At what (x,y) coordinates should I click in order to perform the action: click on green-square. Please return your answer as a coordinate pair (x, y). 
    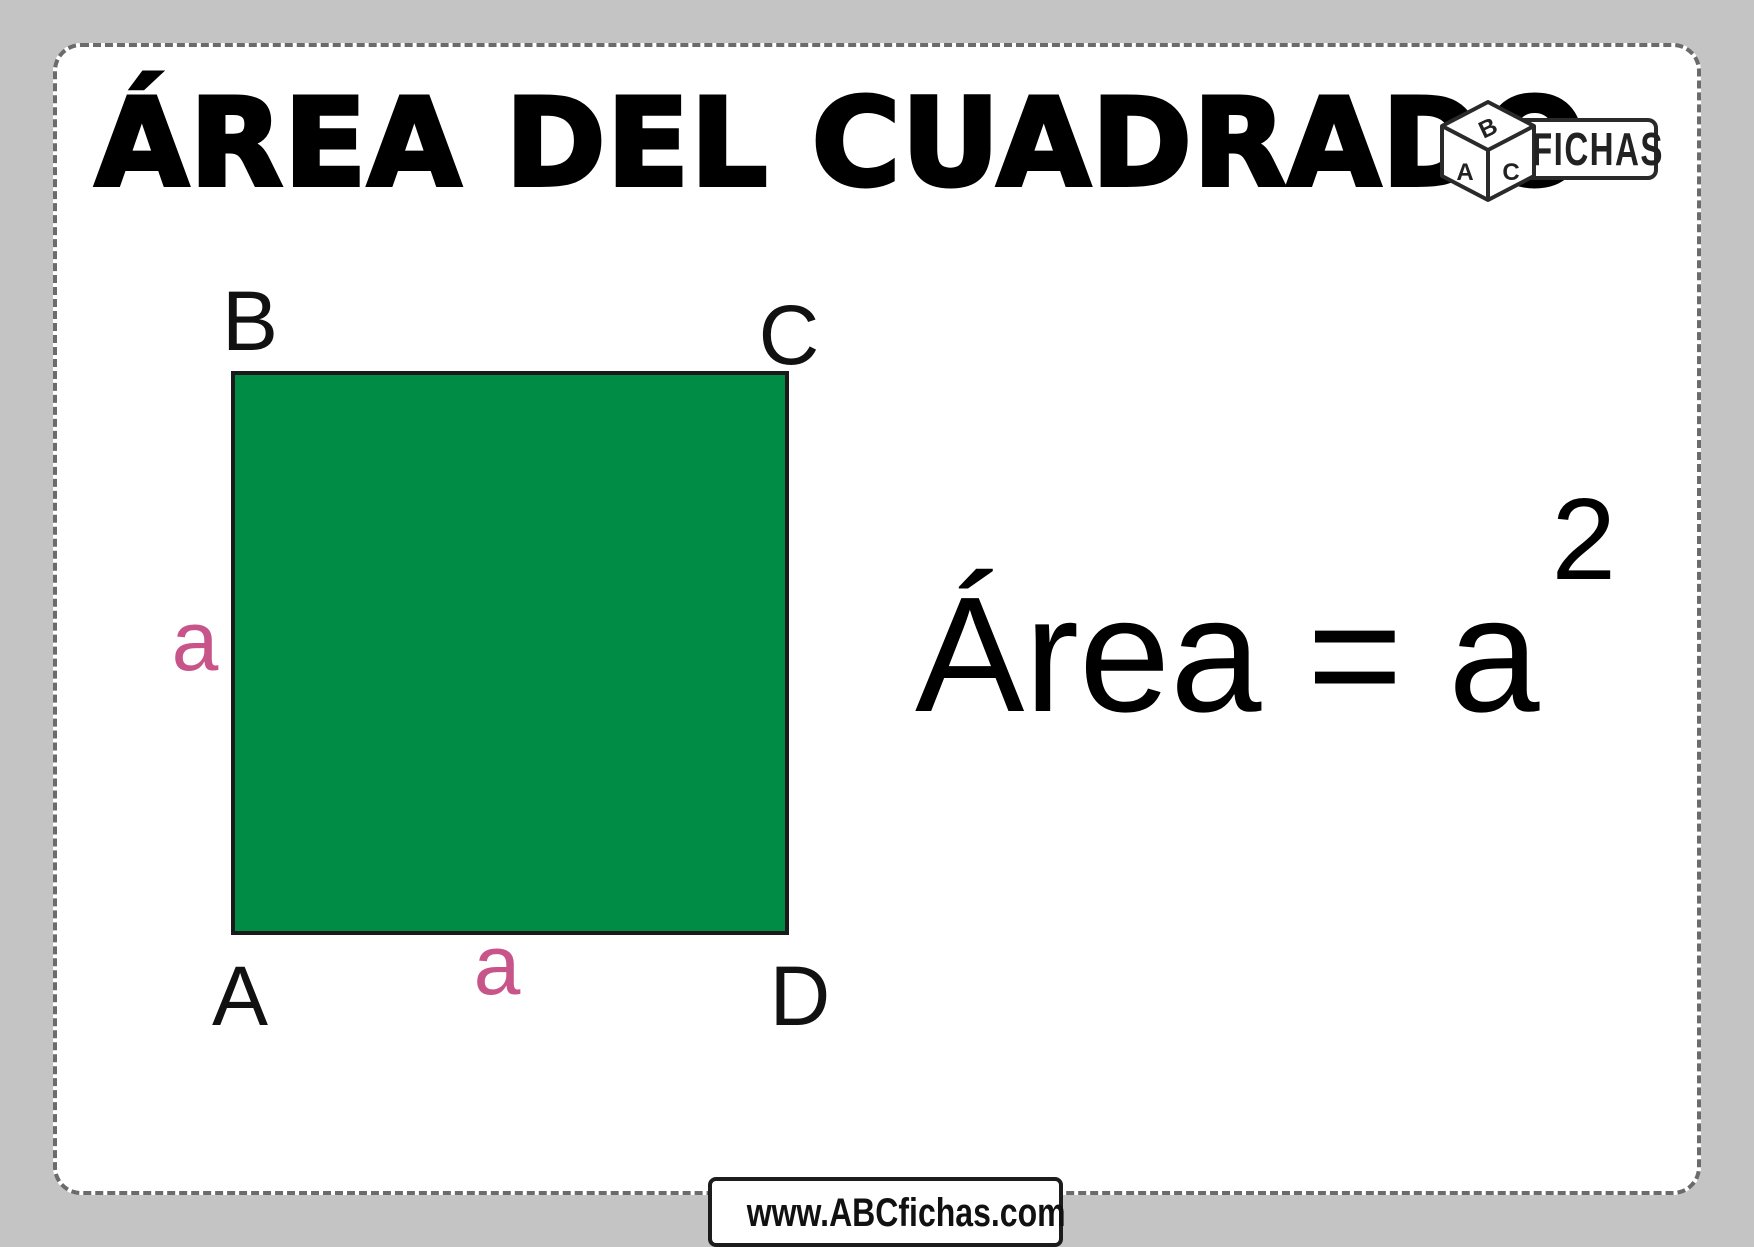
    Looking at the image, I should click on (510, 653).